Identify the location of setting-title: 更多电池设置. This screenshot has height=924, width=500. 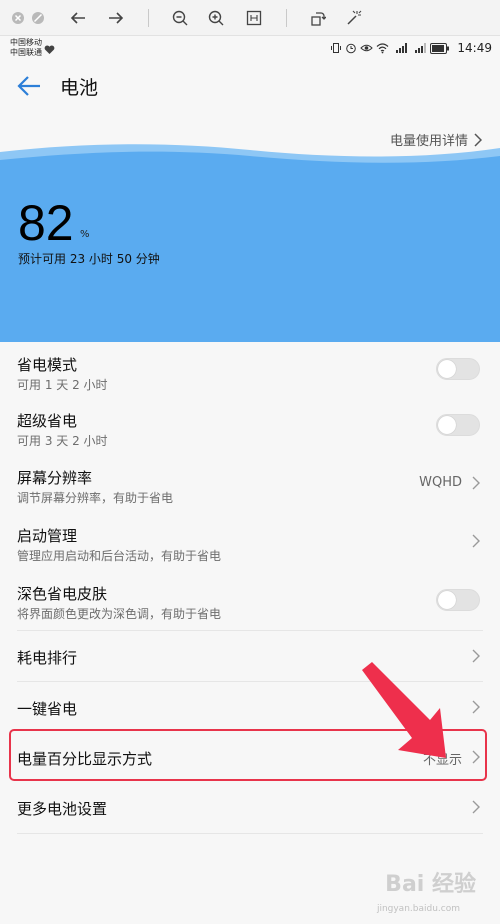
(62, 809).